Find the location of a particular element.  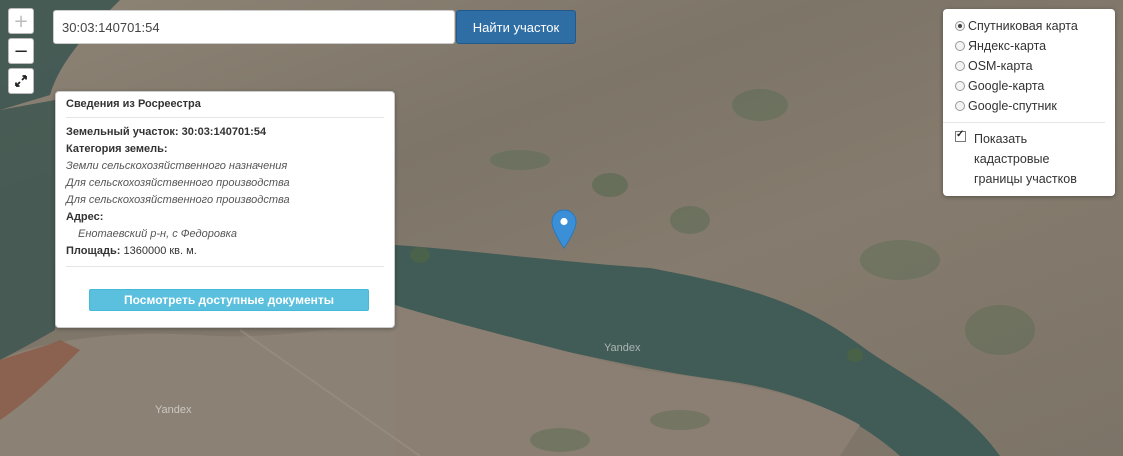

layer-option-satellite: Спутниковая карта is located at coordinates (1035, 26).